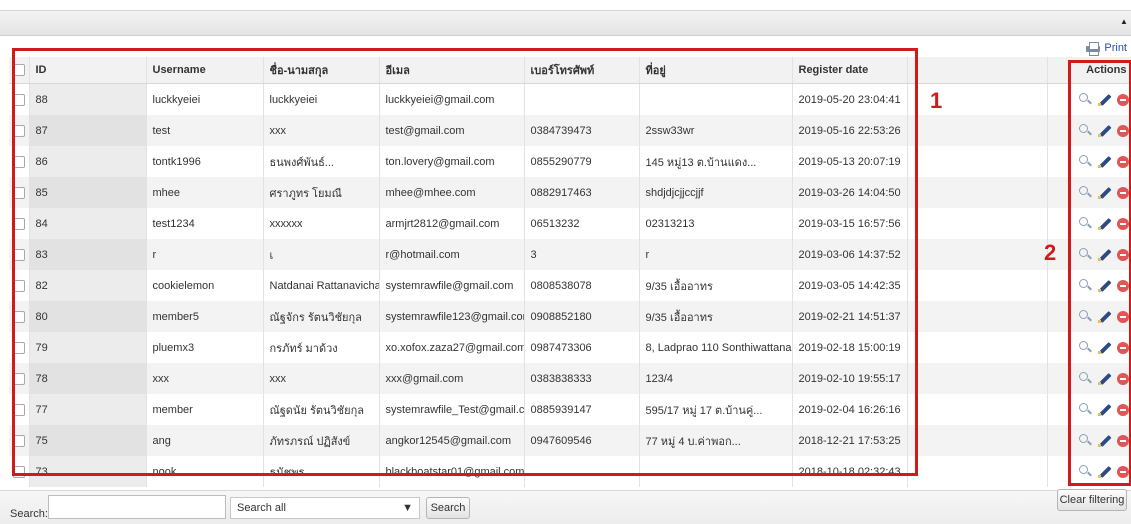 Image resolution: width=1131 pixels, height=524 pixels. What do you see at coordinates (1124, 22) in the screenshot?
I see `scroll-up-arrow-icon: ▲` at bounding box center [1124, 22].